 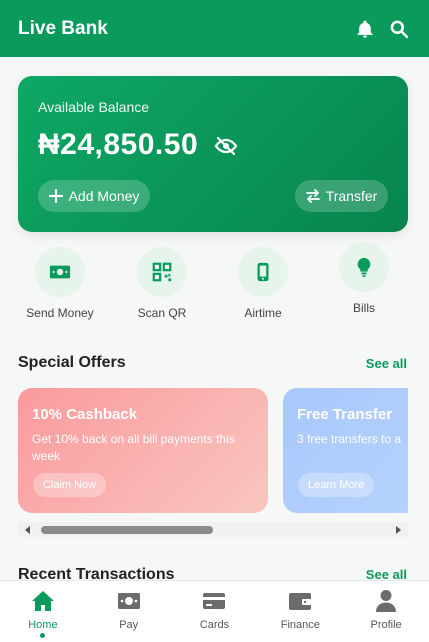 What do you see at coordinates (386, 625) in the screenshot?
I see `nav-label: Profile` at bounding box center [386, 625].